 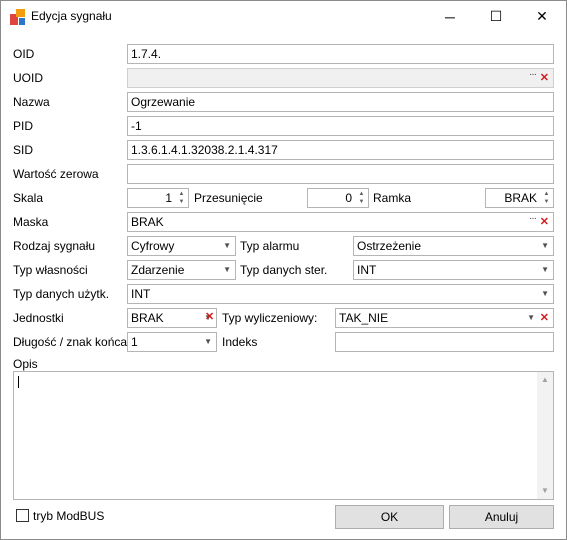 What do you see at coordinates (172, 318) in the screenshot?
I see `jednostki-dropdown: BRAK ▼` at bounding box center [172, 318].